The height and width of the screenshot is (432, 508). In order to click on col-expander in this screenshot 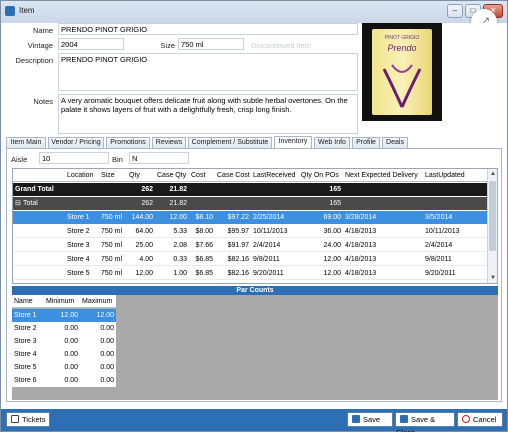, I will do `click(39, 175)`.